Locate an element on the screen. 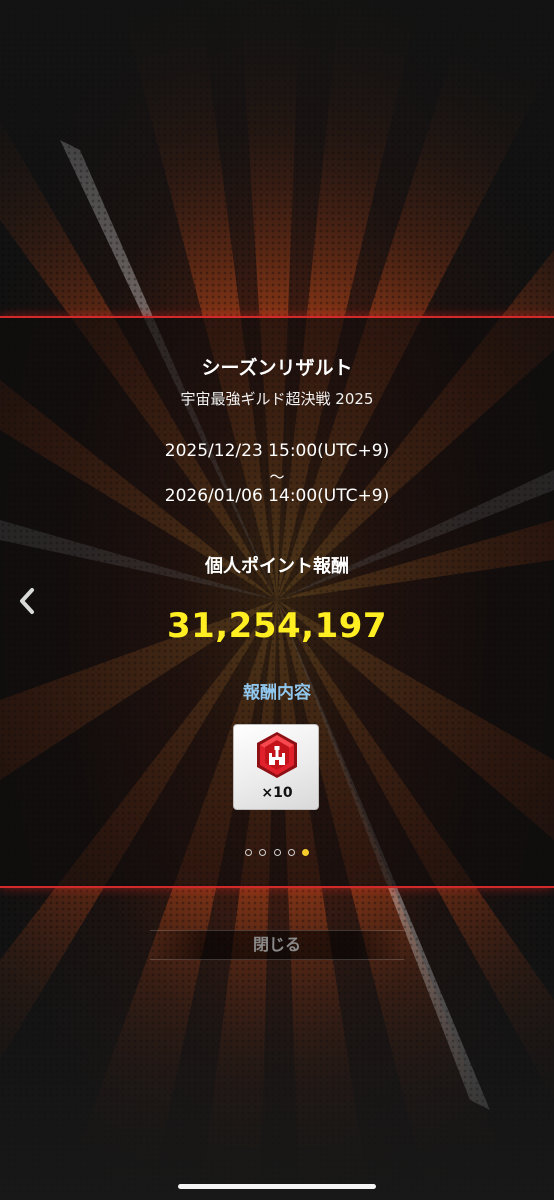 The width and height of the screenshot is (554, 1200). chevron-left-icon is located at coordinates (27, 601).